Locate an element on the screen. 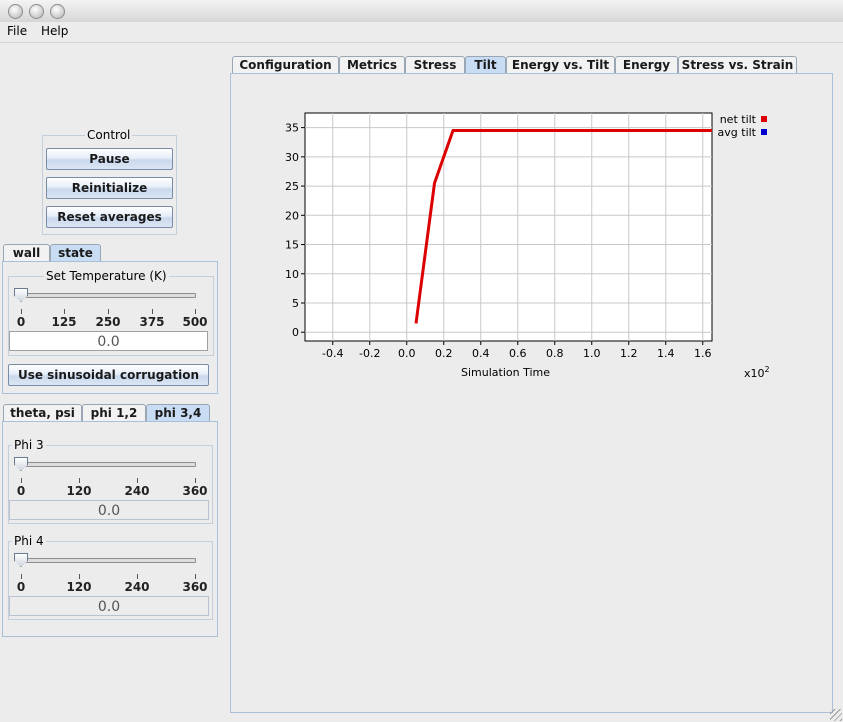  resize-grip is located at coordinates (836, 715).